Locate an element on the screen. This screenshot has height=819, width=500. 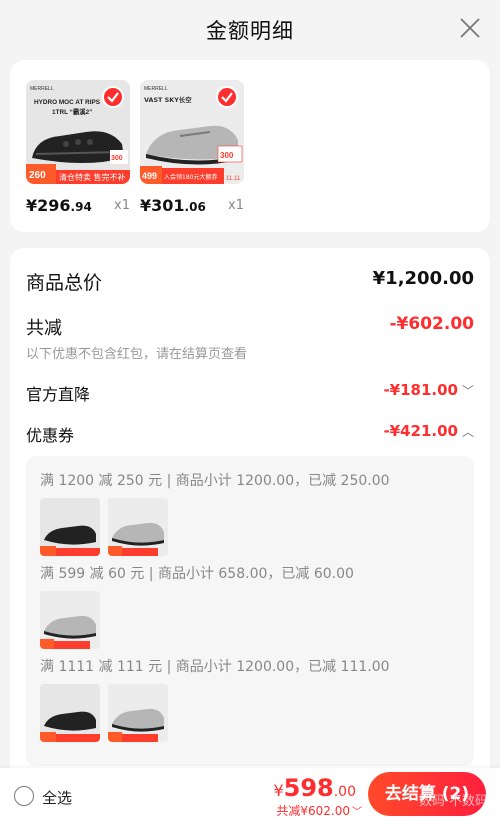
chevron-up-icon: ︿ is located at coordinates (468, 431).